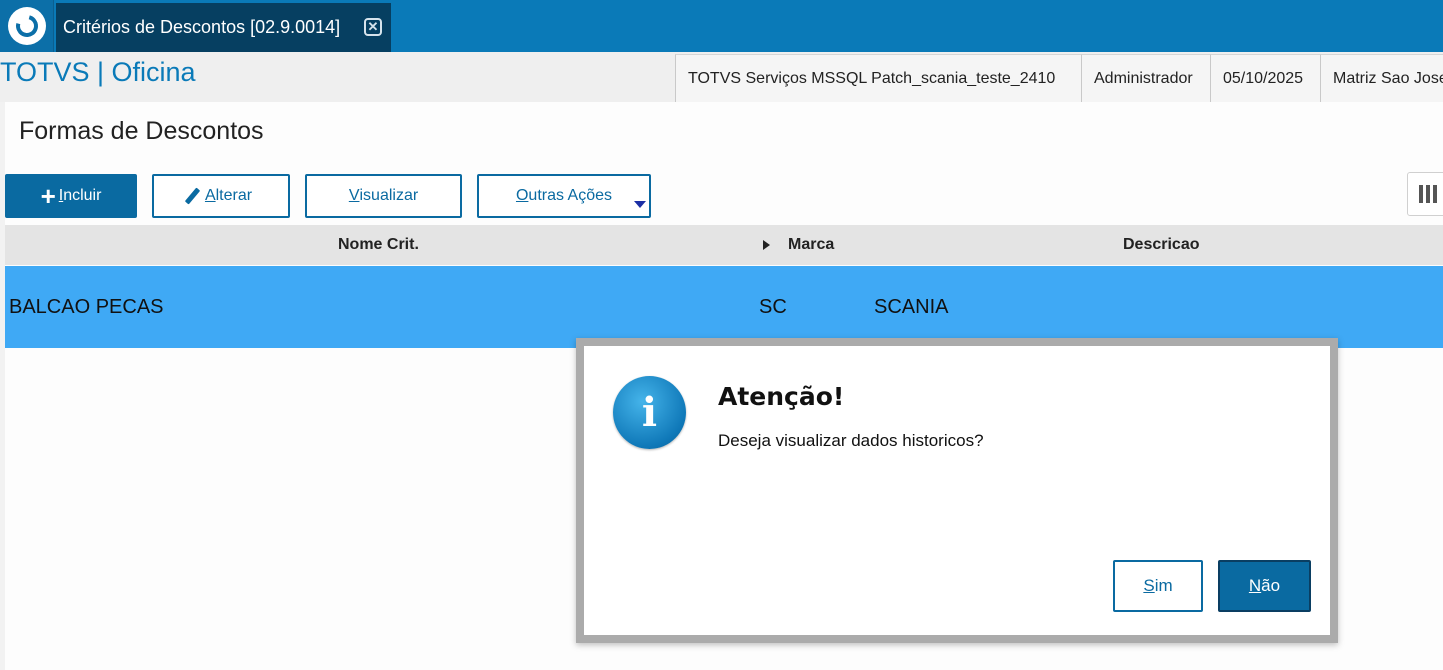 Image resolution: width=1443 pixels, height=670 pixels. Describe the element at coordinates (71, 196) in the screenshot. I see `incluir-button: + Incluir` at that location.